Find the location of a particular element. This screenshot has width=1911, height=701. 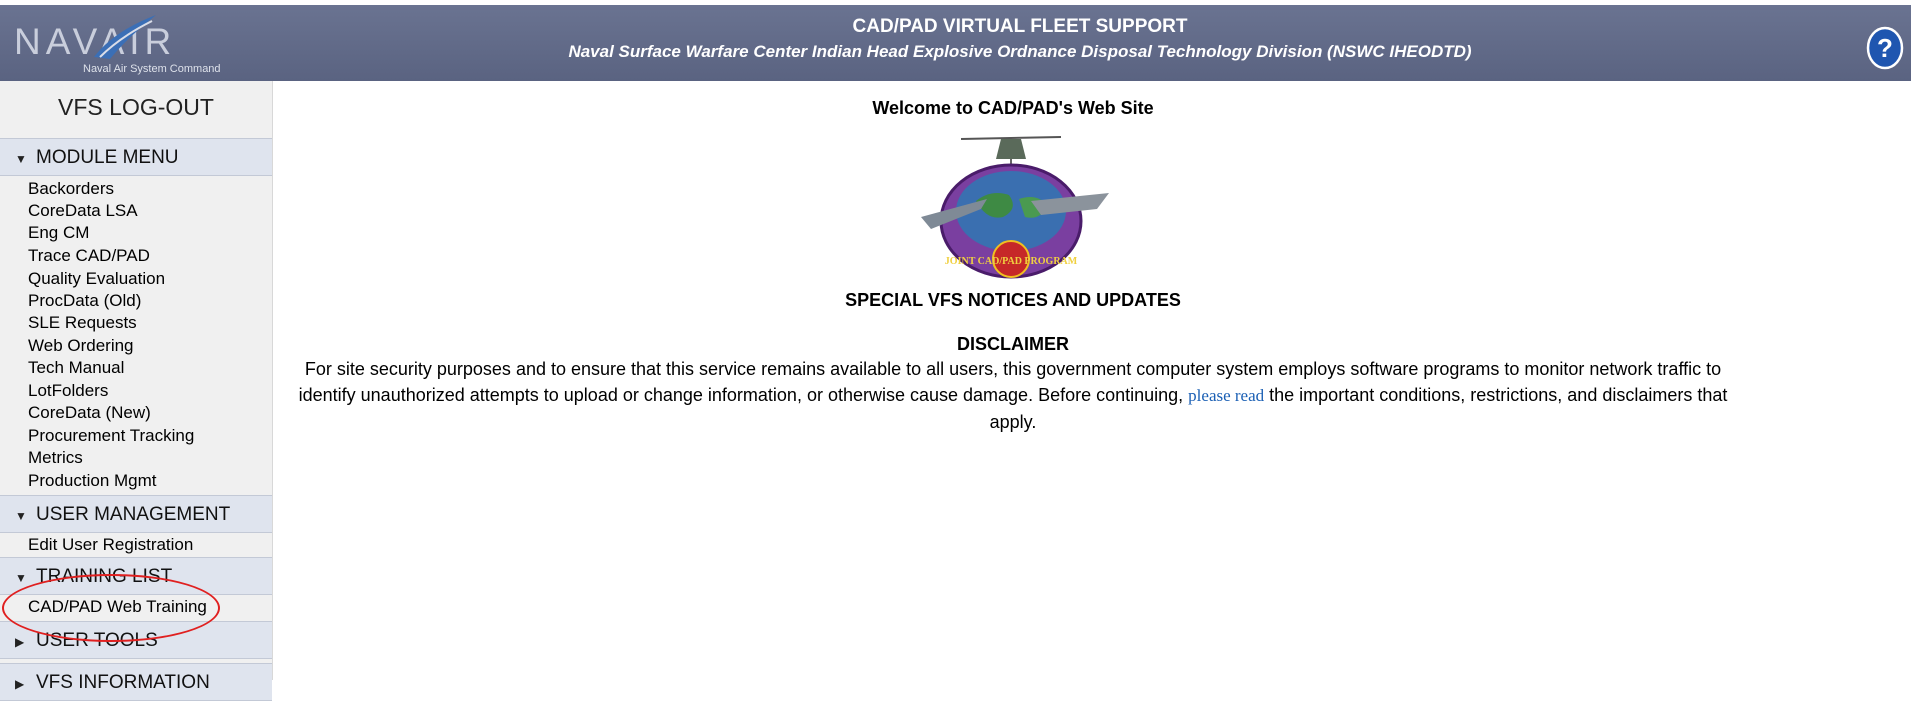

welcome-heading: Welcome to CAD/PAD's Web Site is located at coordinates (1013, 108).